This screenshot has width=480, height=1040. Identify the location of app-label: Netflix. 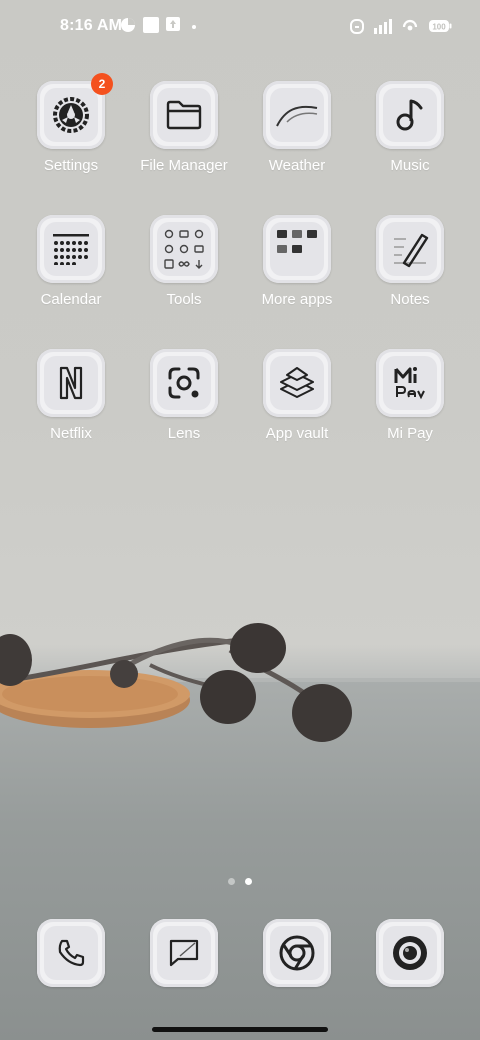
(71, 433).